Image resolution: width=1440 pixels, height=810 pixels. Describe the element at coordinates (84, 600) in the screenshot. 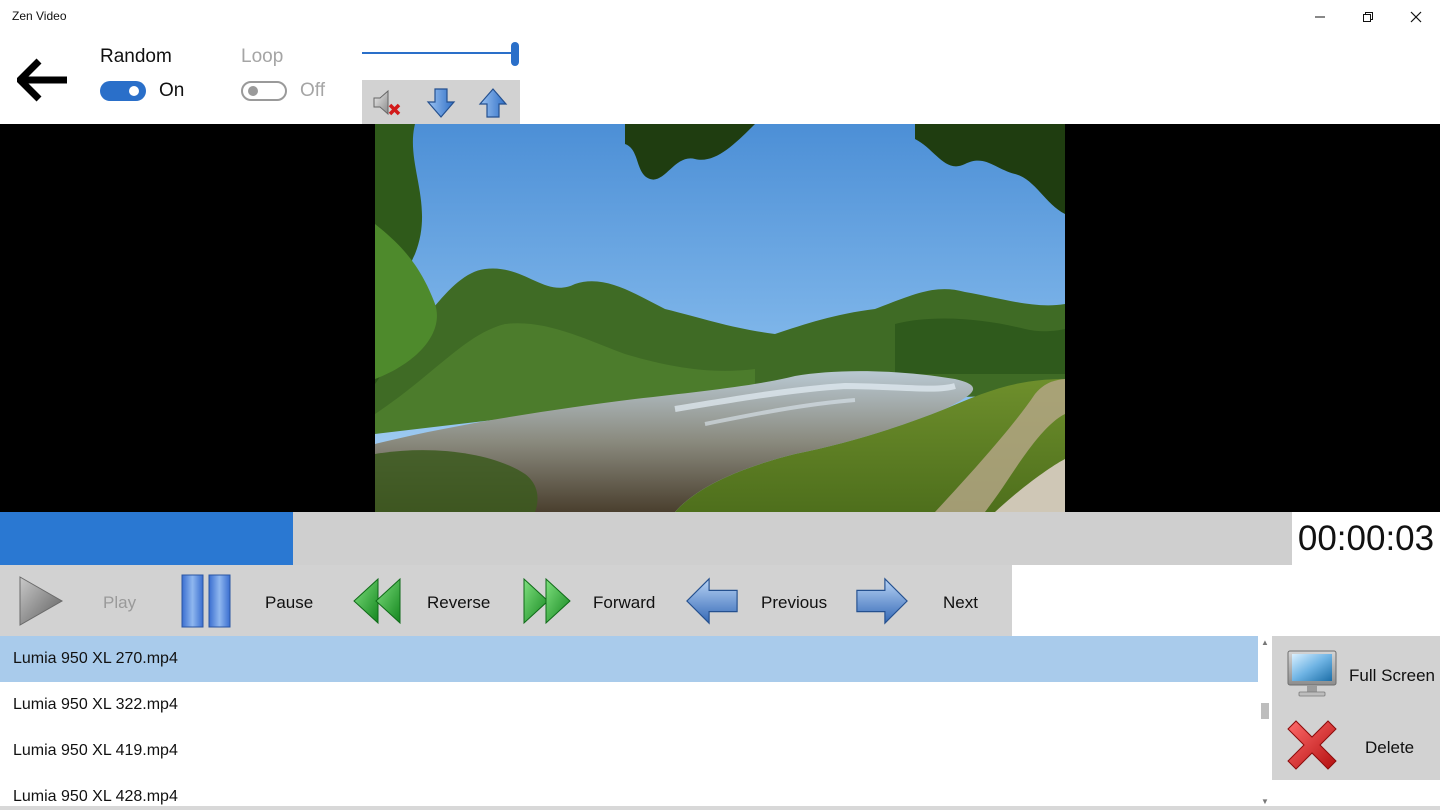

I see `play-button: Play` at that location.